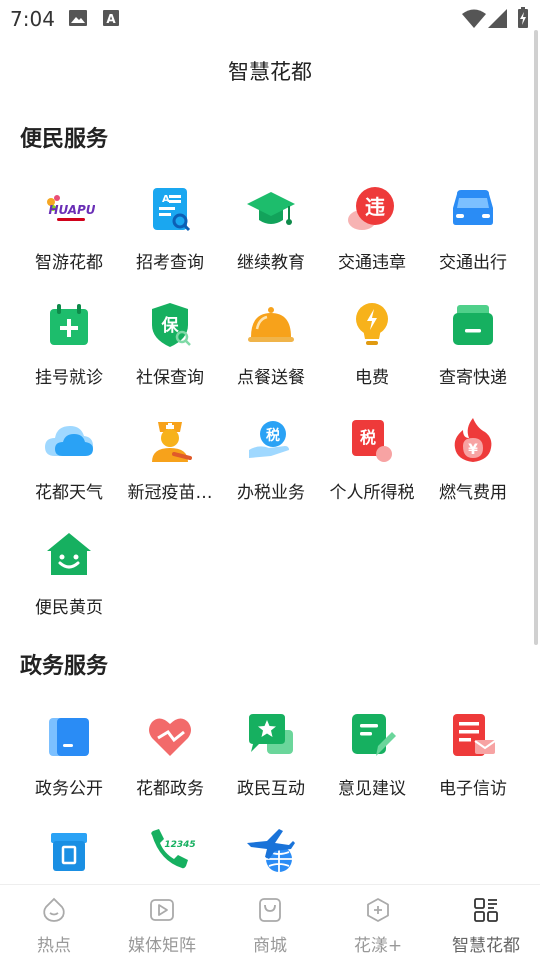 The height and width of the screenshot is (961, 540). I want to click on service-label: 社保查询, so click(170, 378).